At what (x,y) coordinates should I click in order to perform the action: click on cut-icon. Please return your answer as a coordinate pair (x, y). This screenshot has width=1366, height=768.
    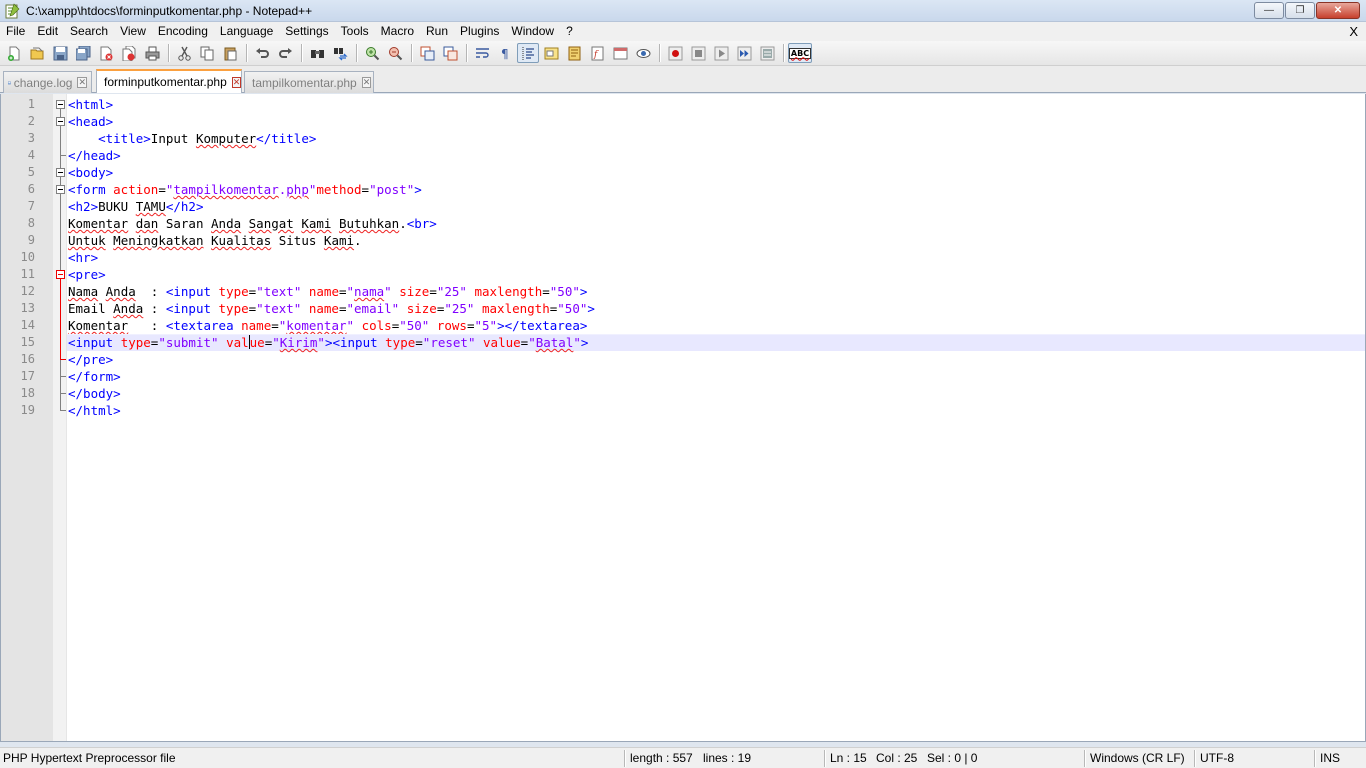
    Looking at the image, I should click on (184, 53).